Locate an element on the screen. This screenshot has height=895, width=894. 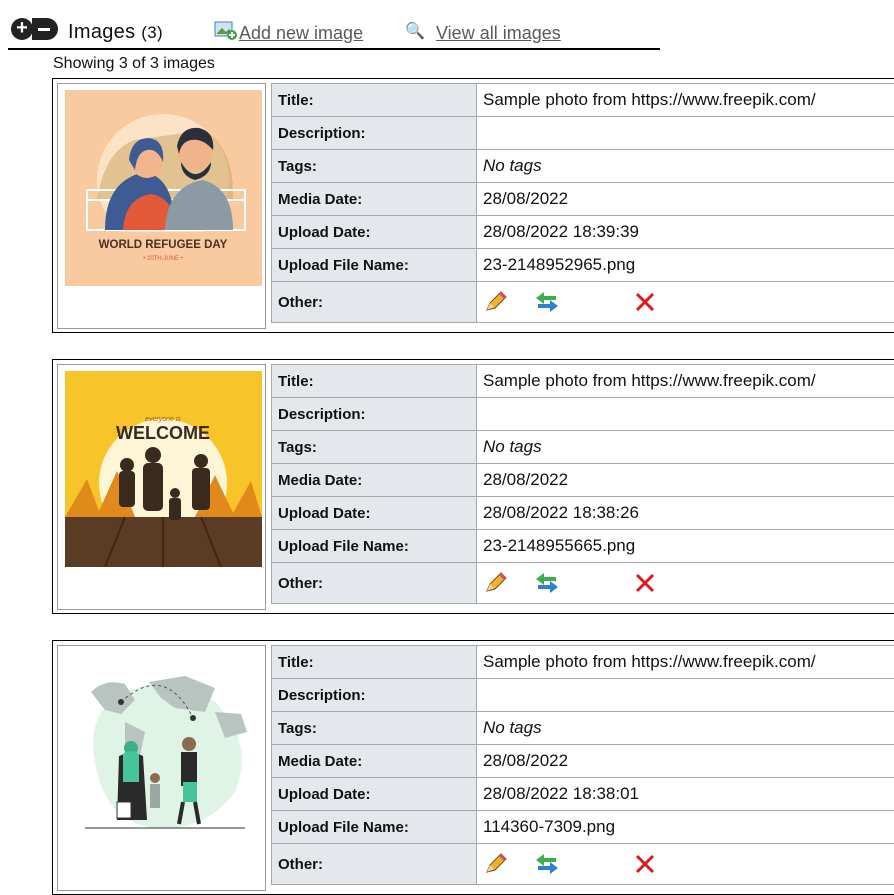
thumbnail-subtext: everyone is is located at coordinates (163, 419).